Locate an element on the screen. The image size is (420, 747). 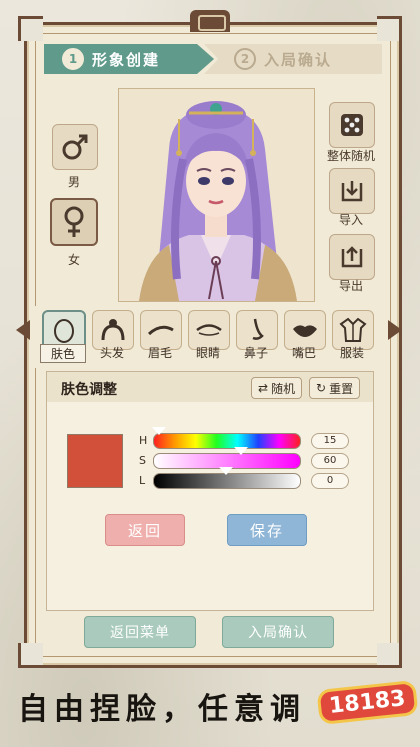
reset-button: ↻ 重置 is located at coordinates (335, 388).